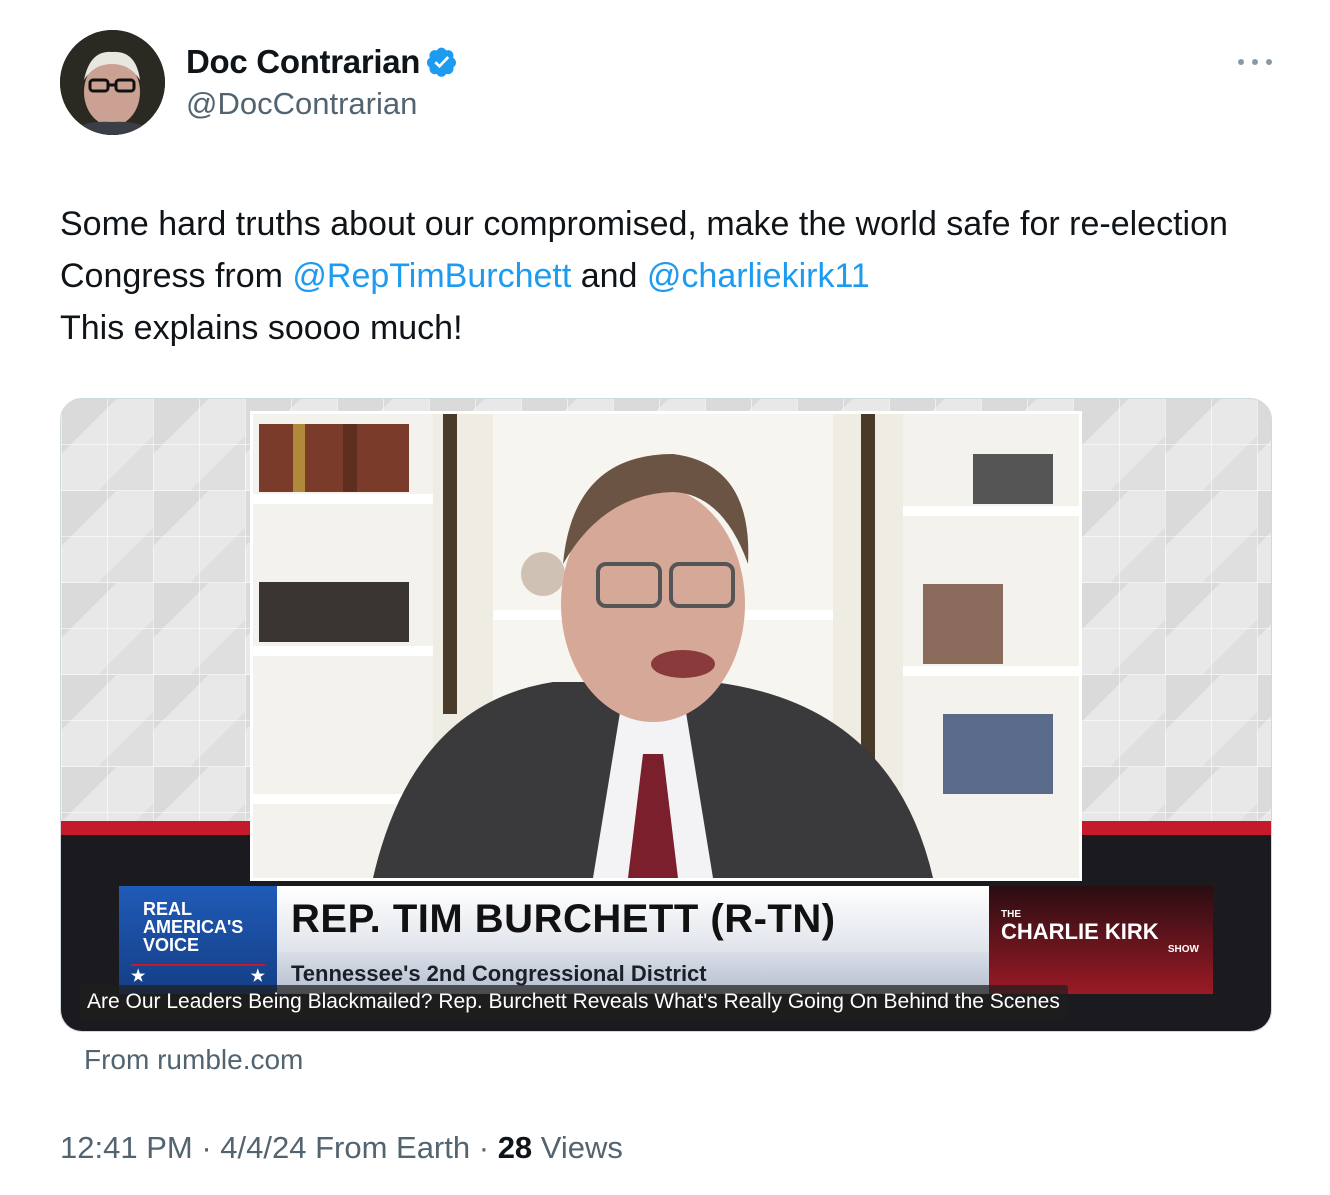  I want to click on show-logo: THE CHARLIE KIRK SHOW, so click(1101, 940).